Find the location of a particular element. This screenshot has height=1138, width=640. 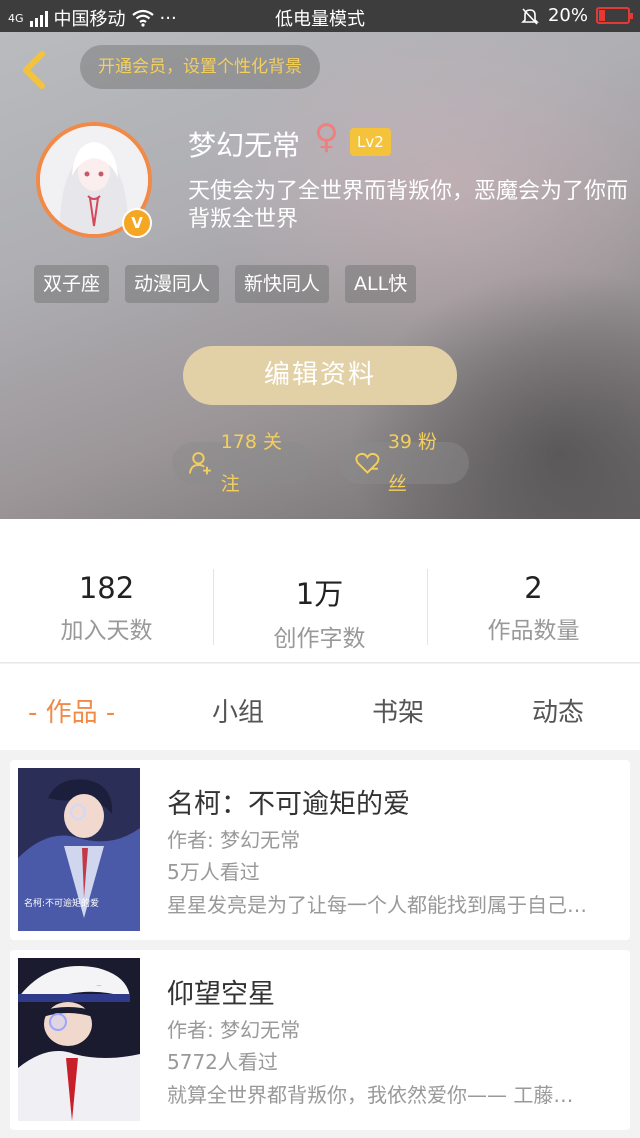

signal-icon is located at coordinates (38, 18).